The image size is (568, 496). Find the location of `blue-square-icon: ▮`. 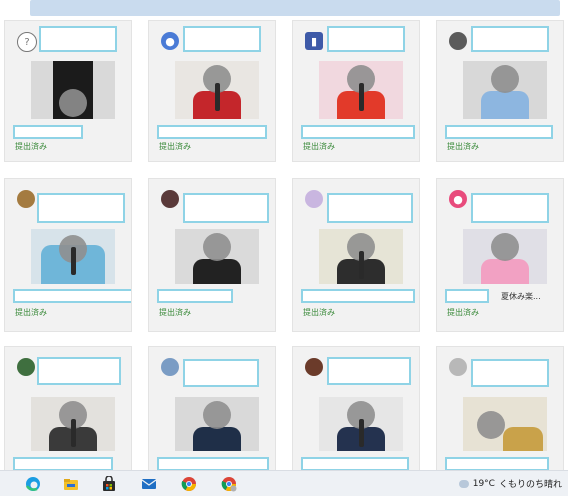

blue-square-icon: ▮ is located at coordinates (314, 41).